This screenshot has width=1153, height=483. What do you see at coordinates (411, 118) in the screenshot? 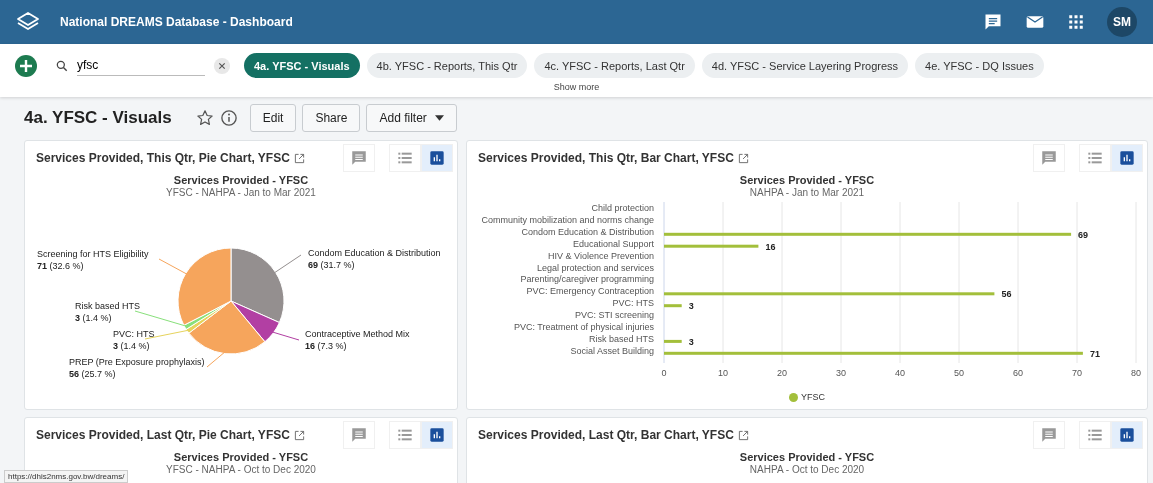
I see `add-filter-button: Add filter` at bounding box center [411, 118].